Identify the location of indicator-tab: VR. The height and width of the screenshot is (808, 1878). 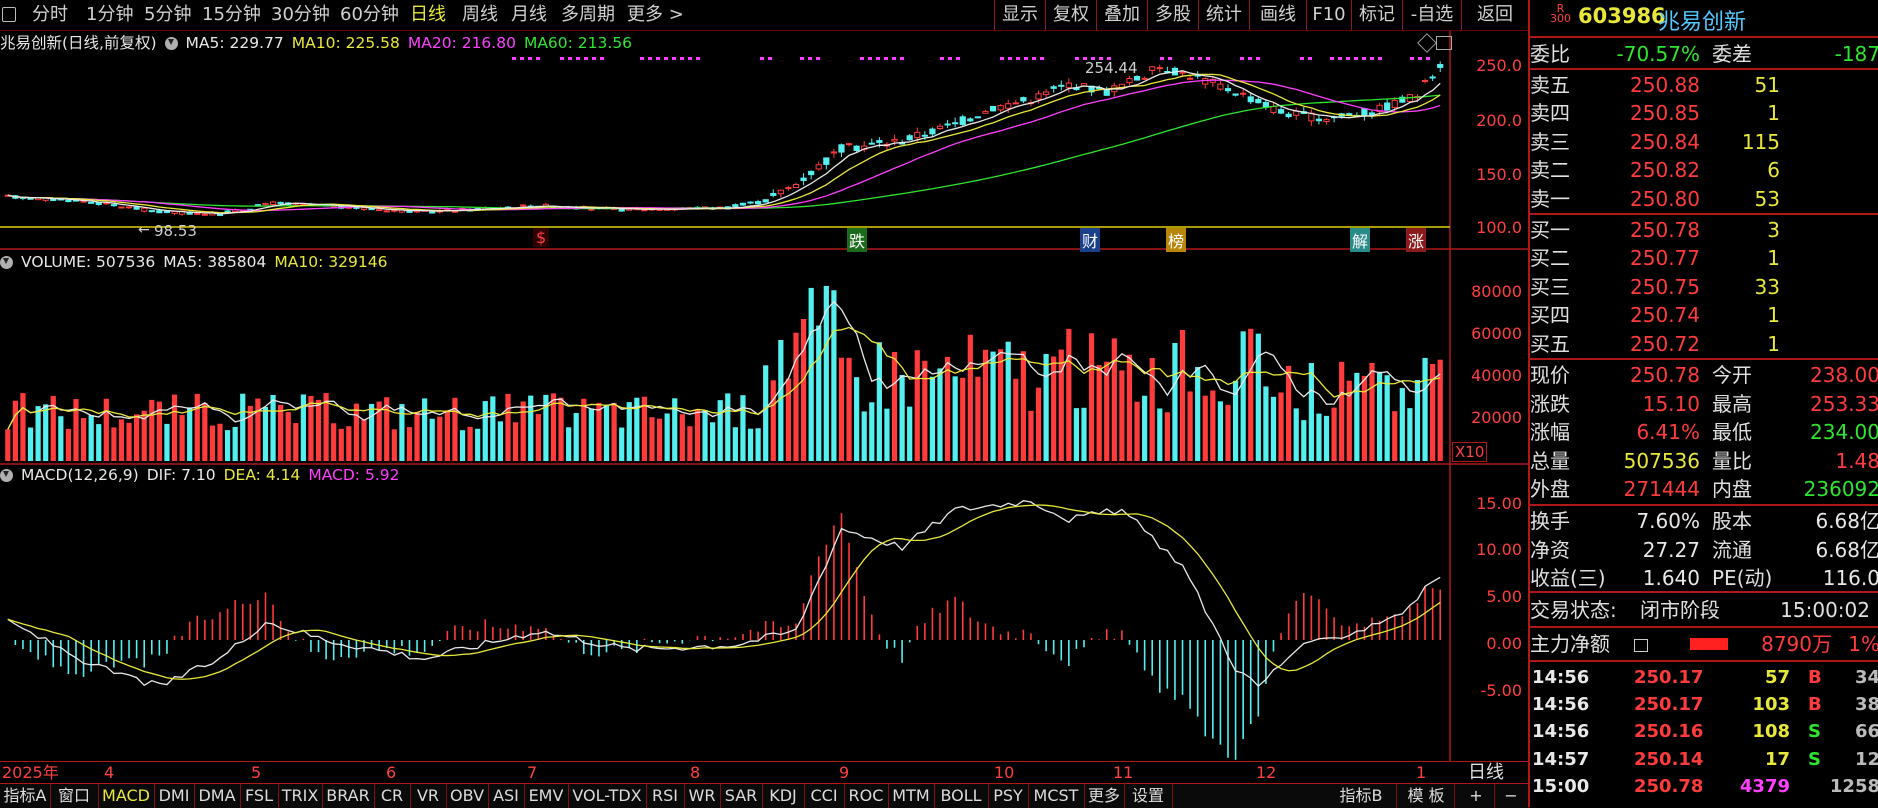
(428, 796).